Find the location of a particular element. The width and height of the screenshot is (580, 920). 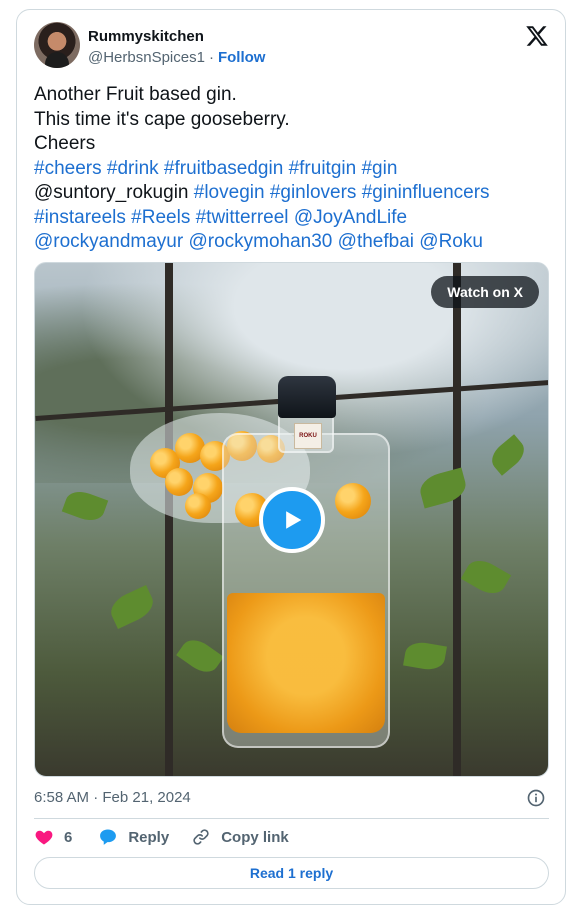

tweet-text-line: This time it's cape gooseberry. is located at coordinates (294, 120).